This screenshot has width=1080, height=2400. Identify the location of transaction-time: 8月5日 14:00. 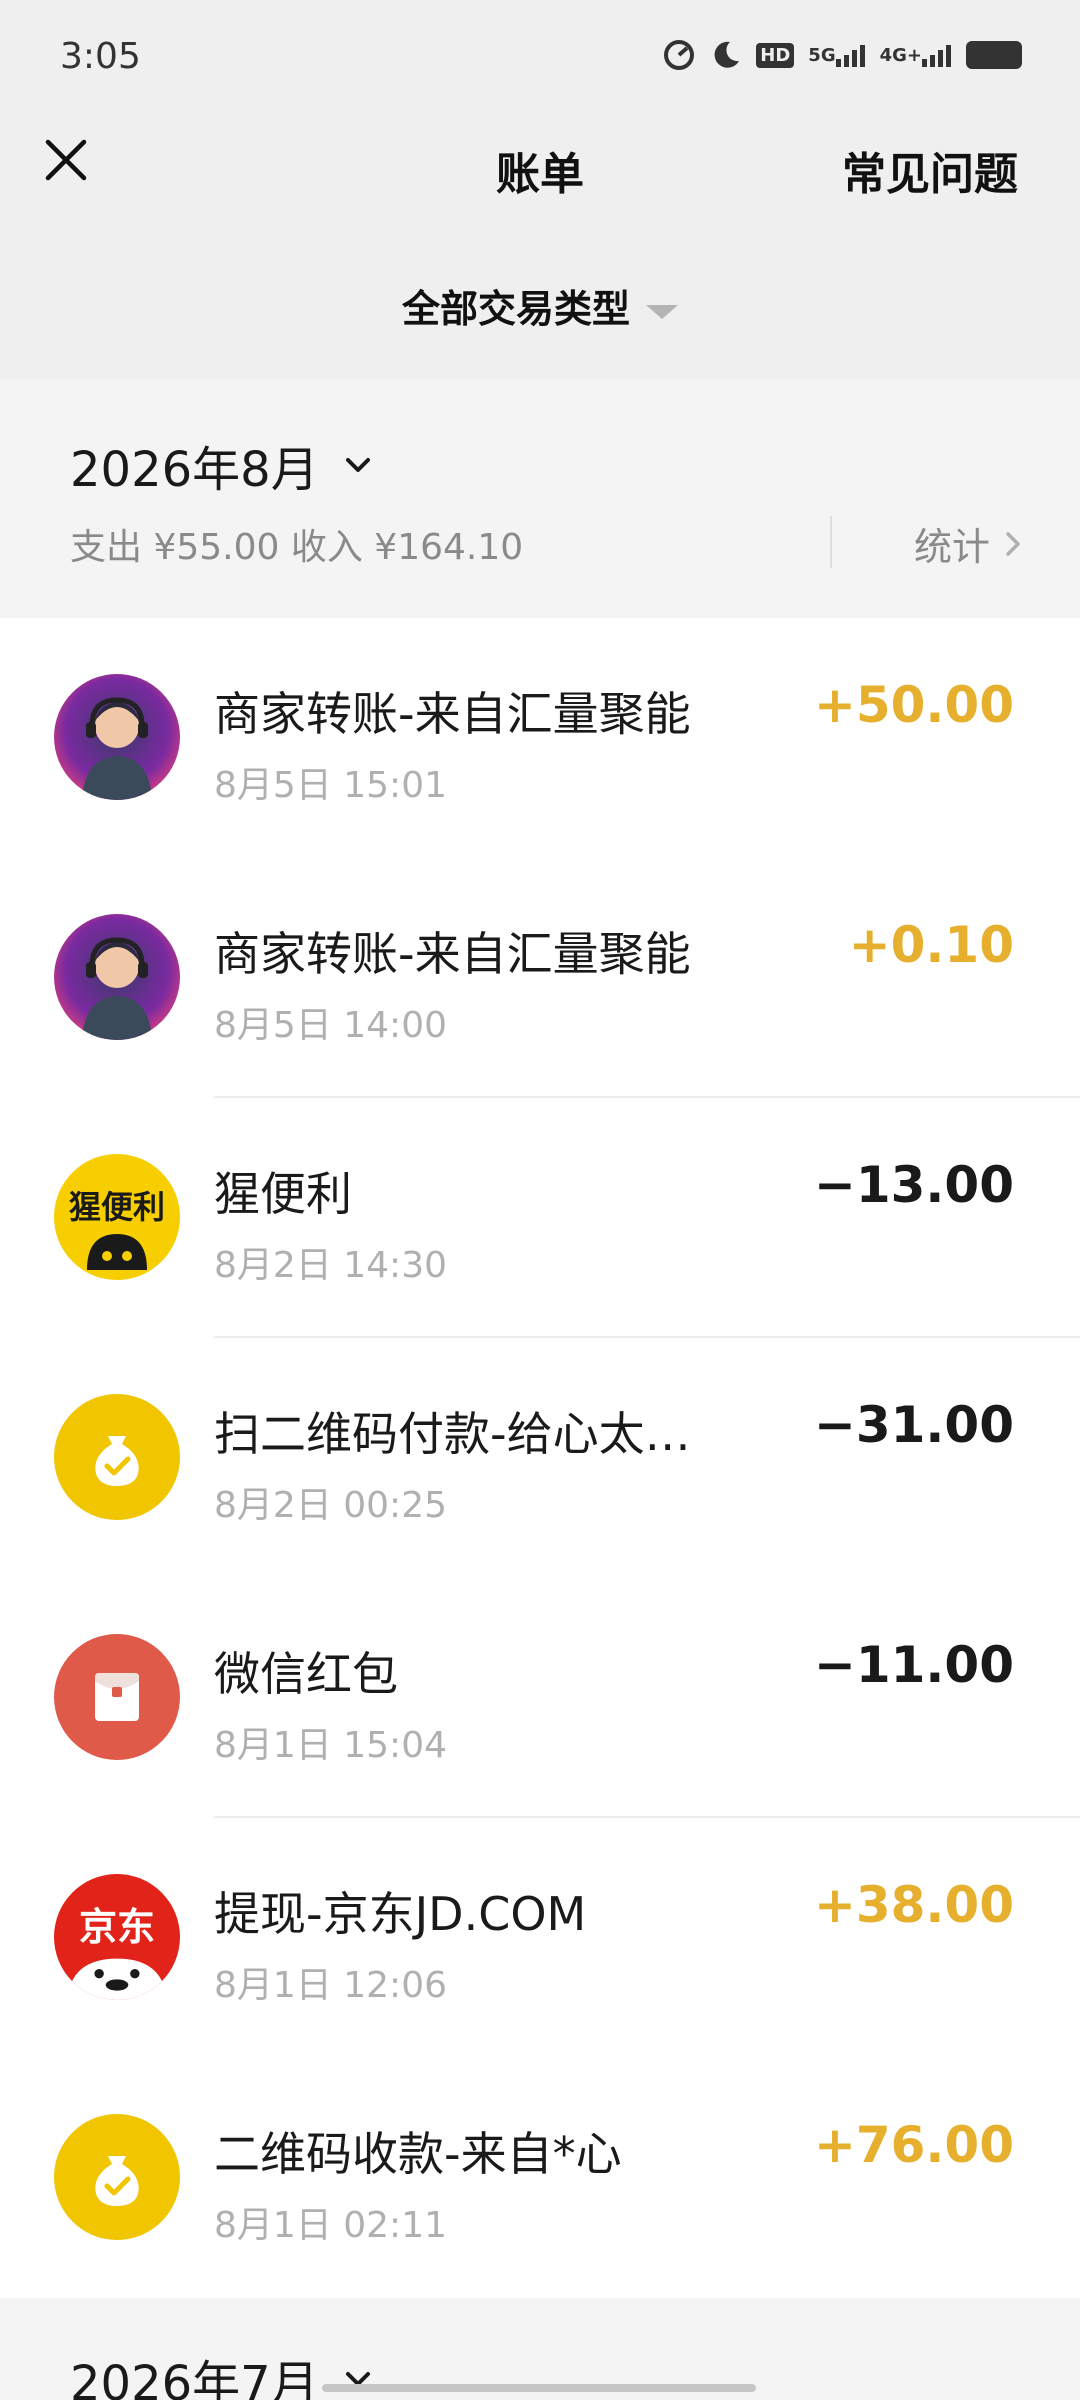
(330, 1025).